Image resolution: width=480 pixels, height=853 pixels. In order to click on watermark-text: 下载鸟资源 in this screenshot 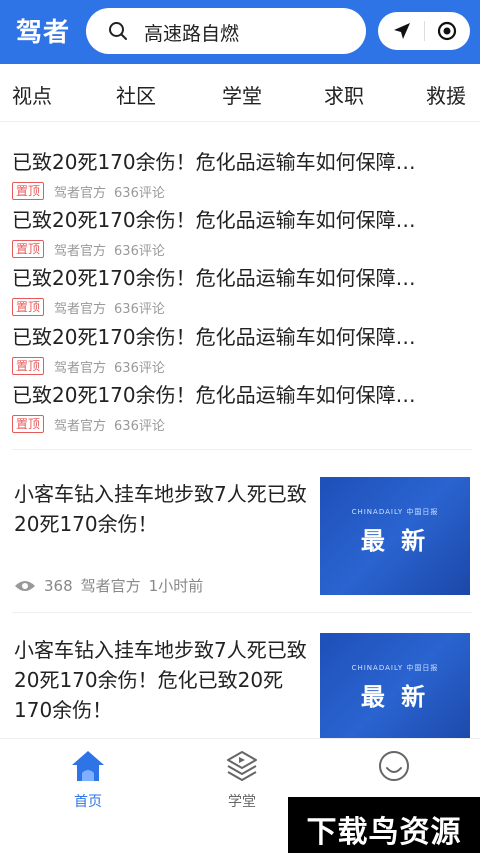, I will do `click(384, 832)`.